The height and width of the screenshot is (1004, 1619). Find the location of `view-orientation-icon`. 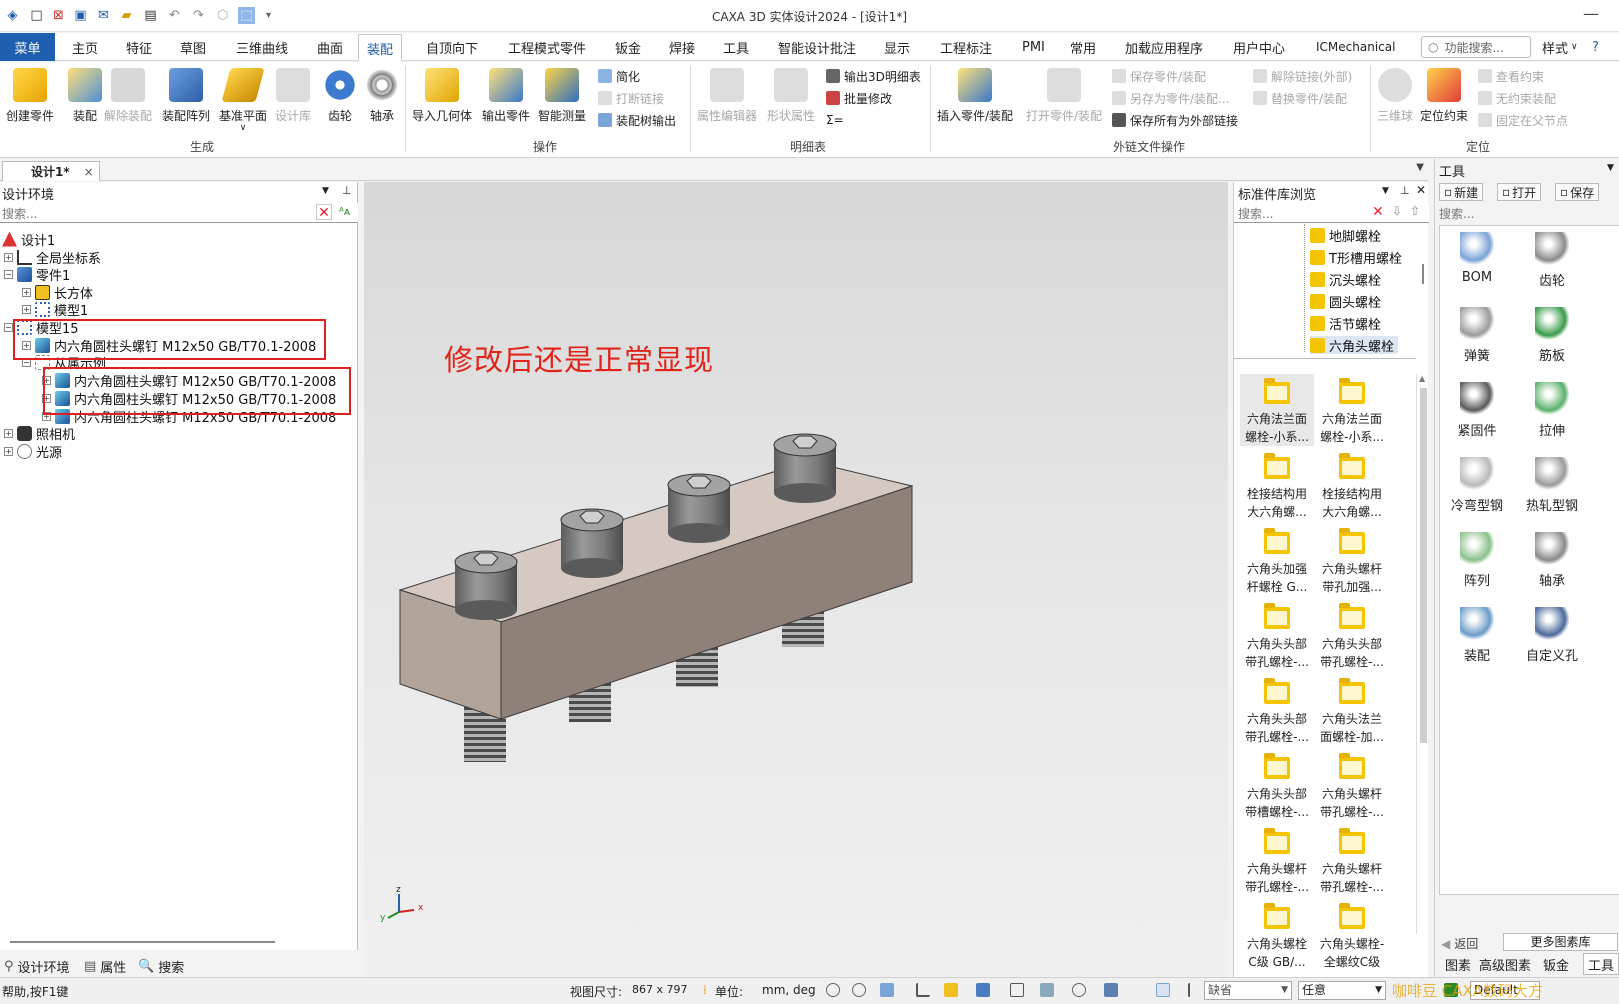

view-orientation-icon is located at coordinates (887, 990).